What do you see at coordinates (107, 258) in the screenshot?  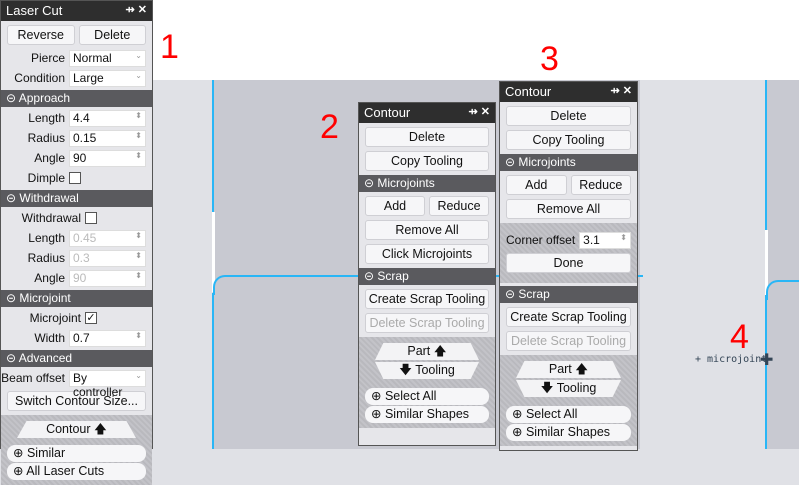 I see `withdrawal-radius-input: 0.3 ⬍` at bounding box center [107, 258].